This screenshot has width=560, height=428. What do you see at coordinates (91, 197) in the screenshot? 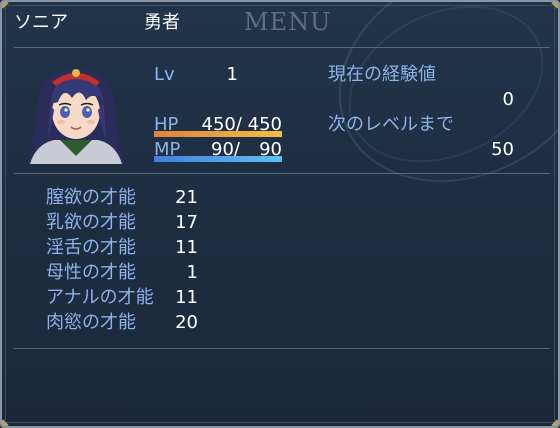
I see `talent-label: 膣欲の才能` at bounding box center [91, 197].